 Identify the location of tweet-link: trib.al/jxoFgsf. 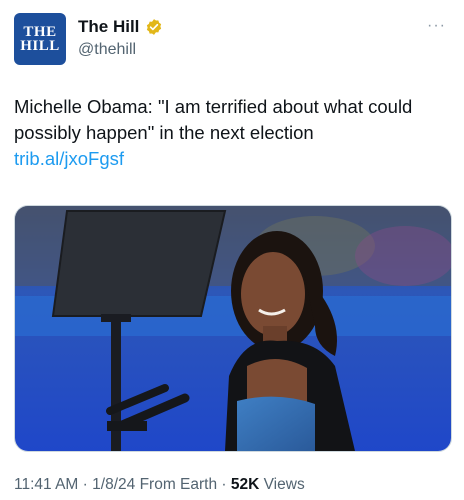
(232, 159).